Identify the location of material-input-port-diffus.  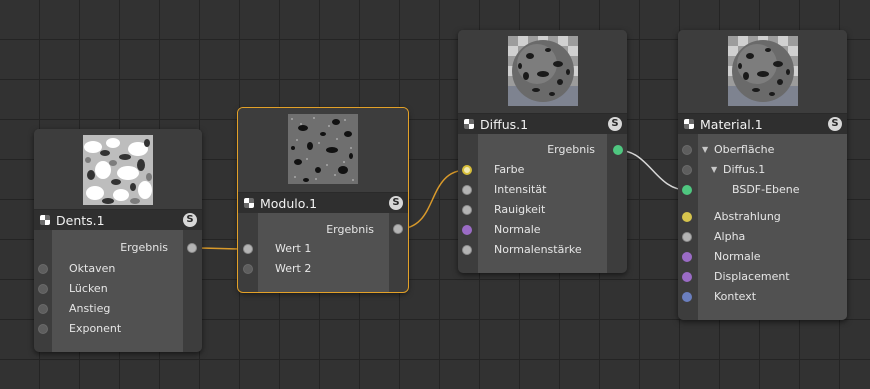
(687, 170).